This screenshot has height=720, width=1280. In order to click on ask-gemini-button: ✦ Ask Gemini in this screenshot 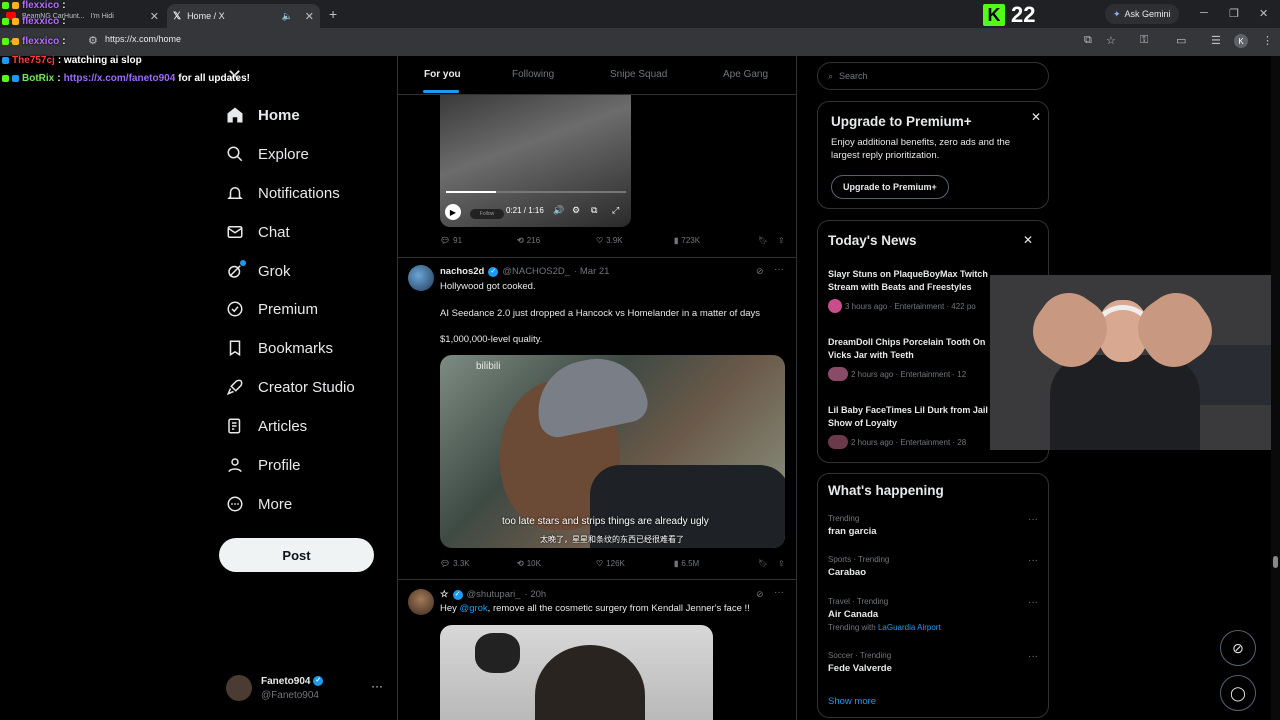, I will do `click(1142, 14)`.